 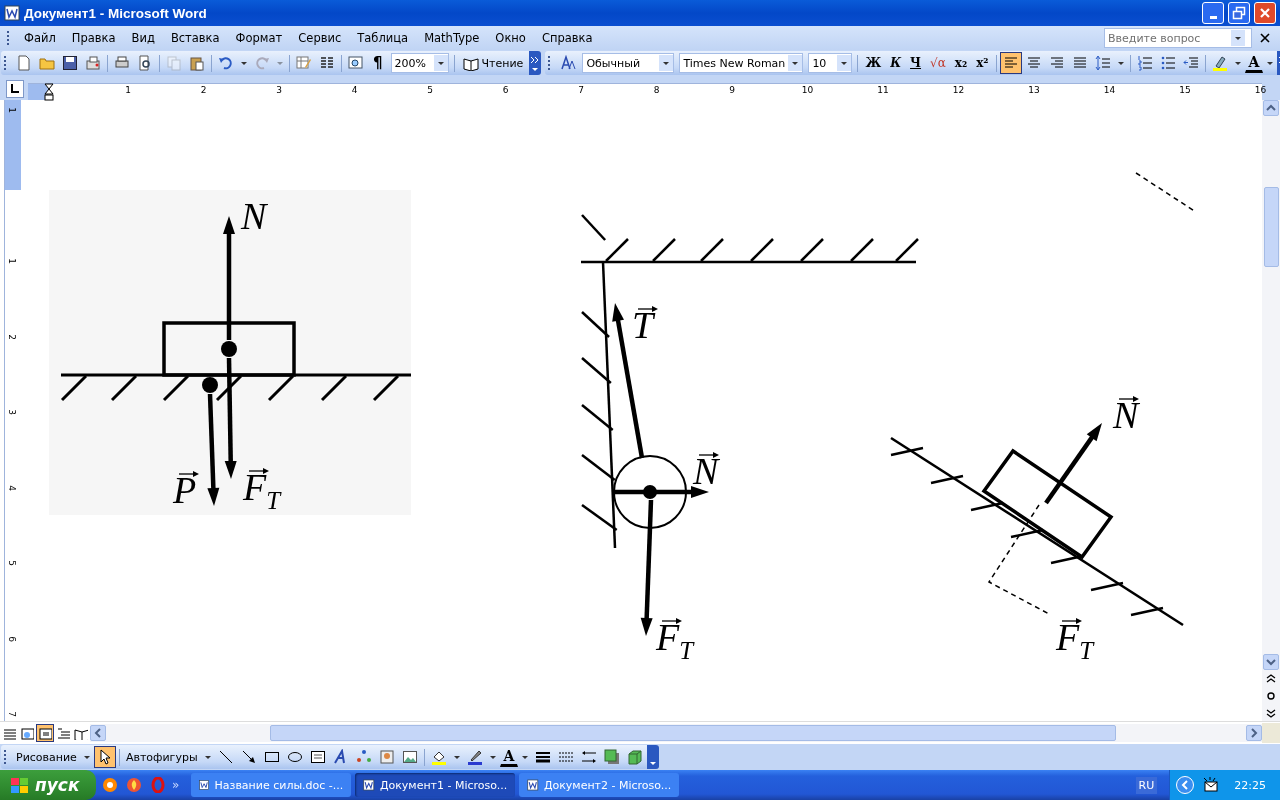 I want to click on select-pointer-icon, so click(x=104, y=757).